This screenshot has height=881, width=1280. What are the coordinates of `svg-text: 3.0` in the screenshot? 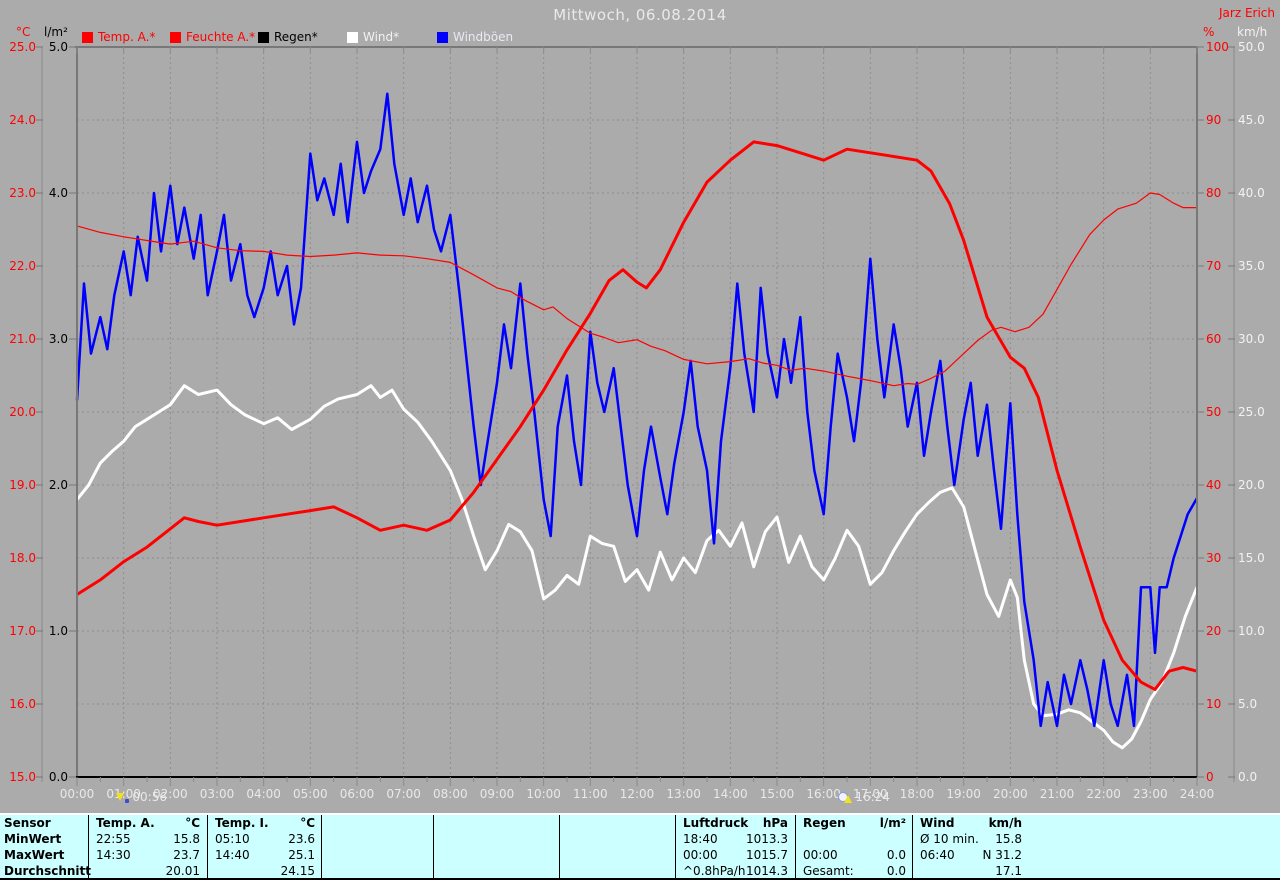 It's located at (58, 339).